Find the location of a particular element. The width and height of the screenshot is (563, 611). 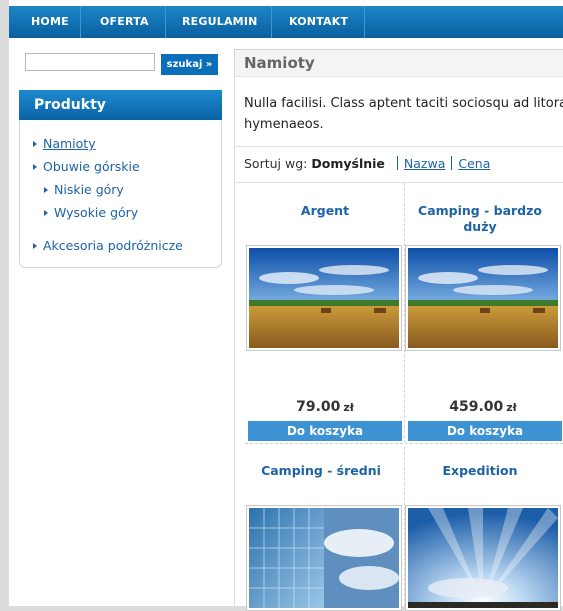

product-title-line: Camping - średni is located at coordinates (321, 470).